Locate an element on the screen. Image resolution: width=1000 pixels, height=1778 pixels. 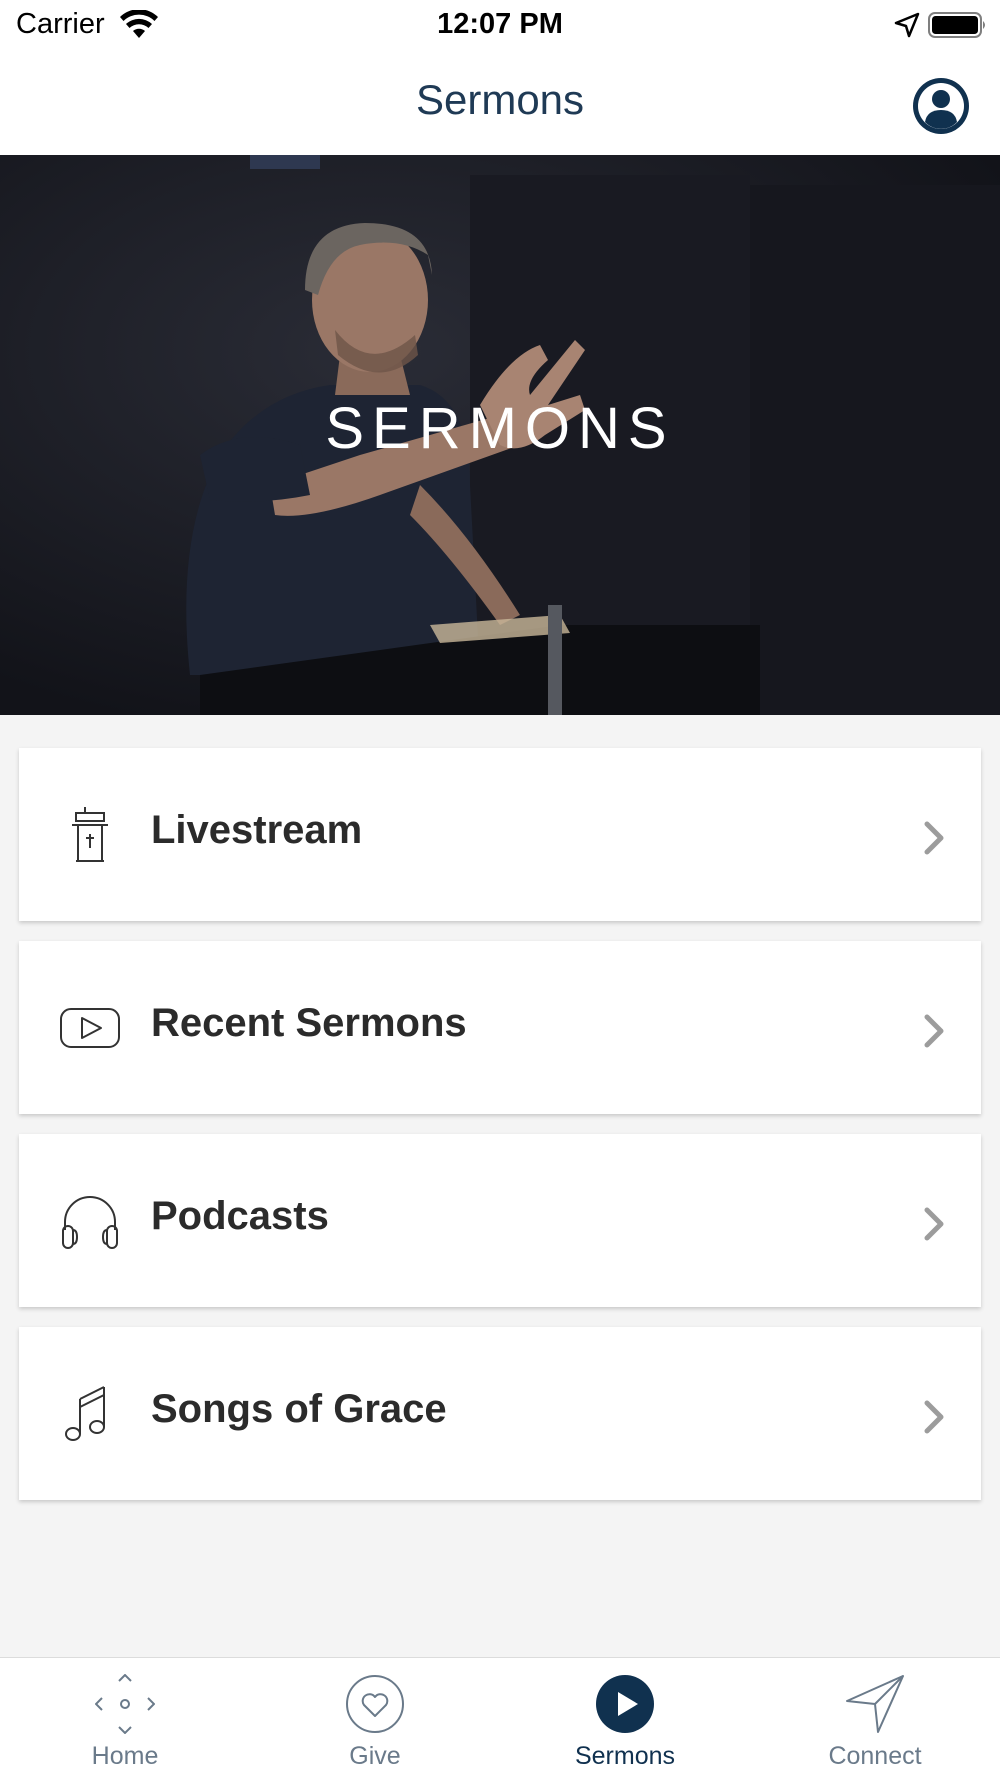
home-diamond-icon is located at coordinates (125, 1704).